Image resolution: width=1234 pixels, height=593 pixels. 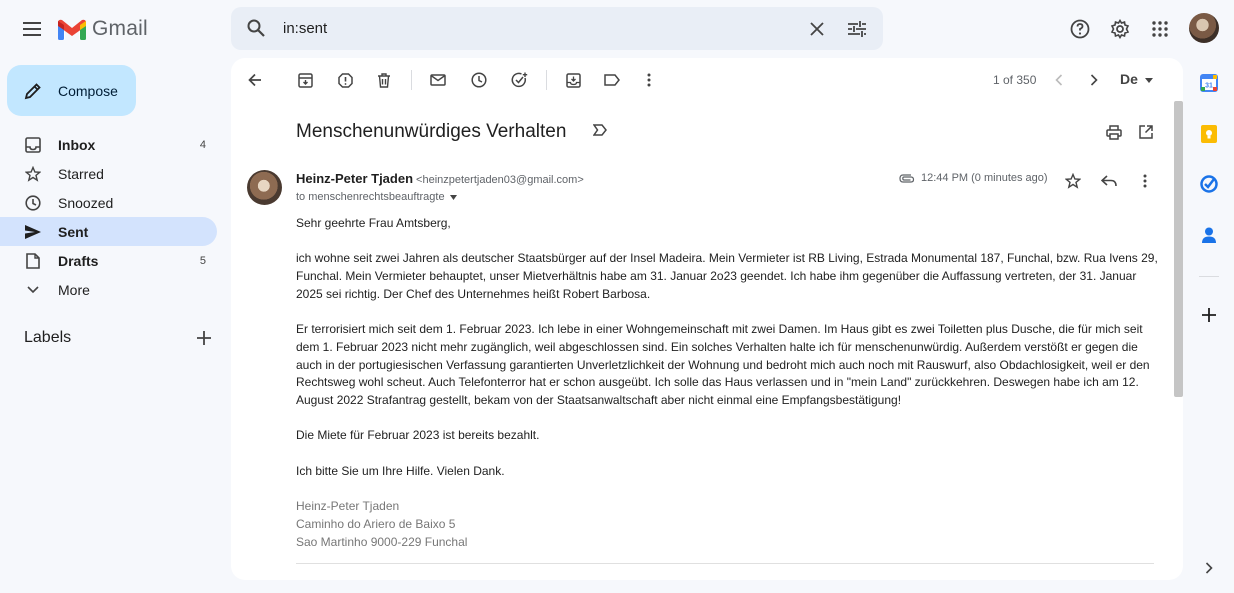 What do you see at coordinates (370, 197) in the screenshot?
I see `recipients-text: to menschenrechtsbeauftragte` at bounding box center [370, 197].